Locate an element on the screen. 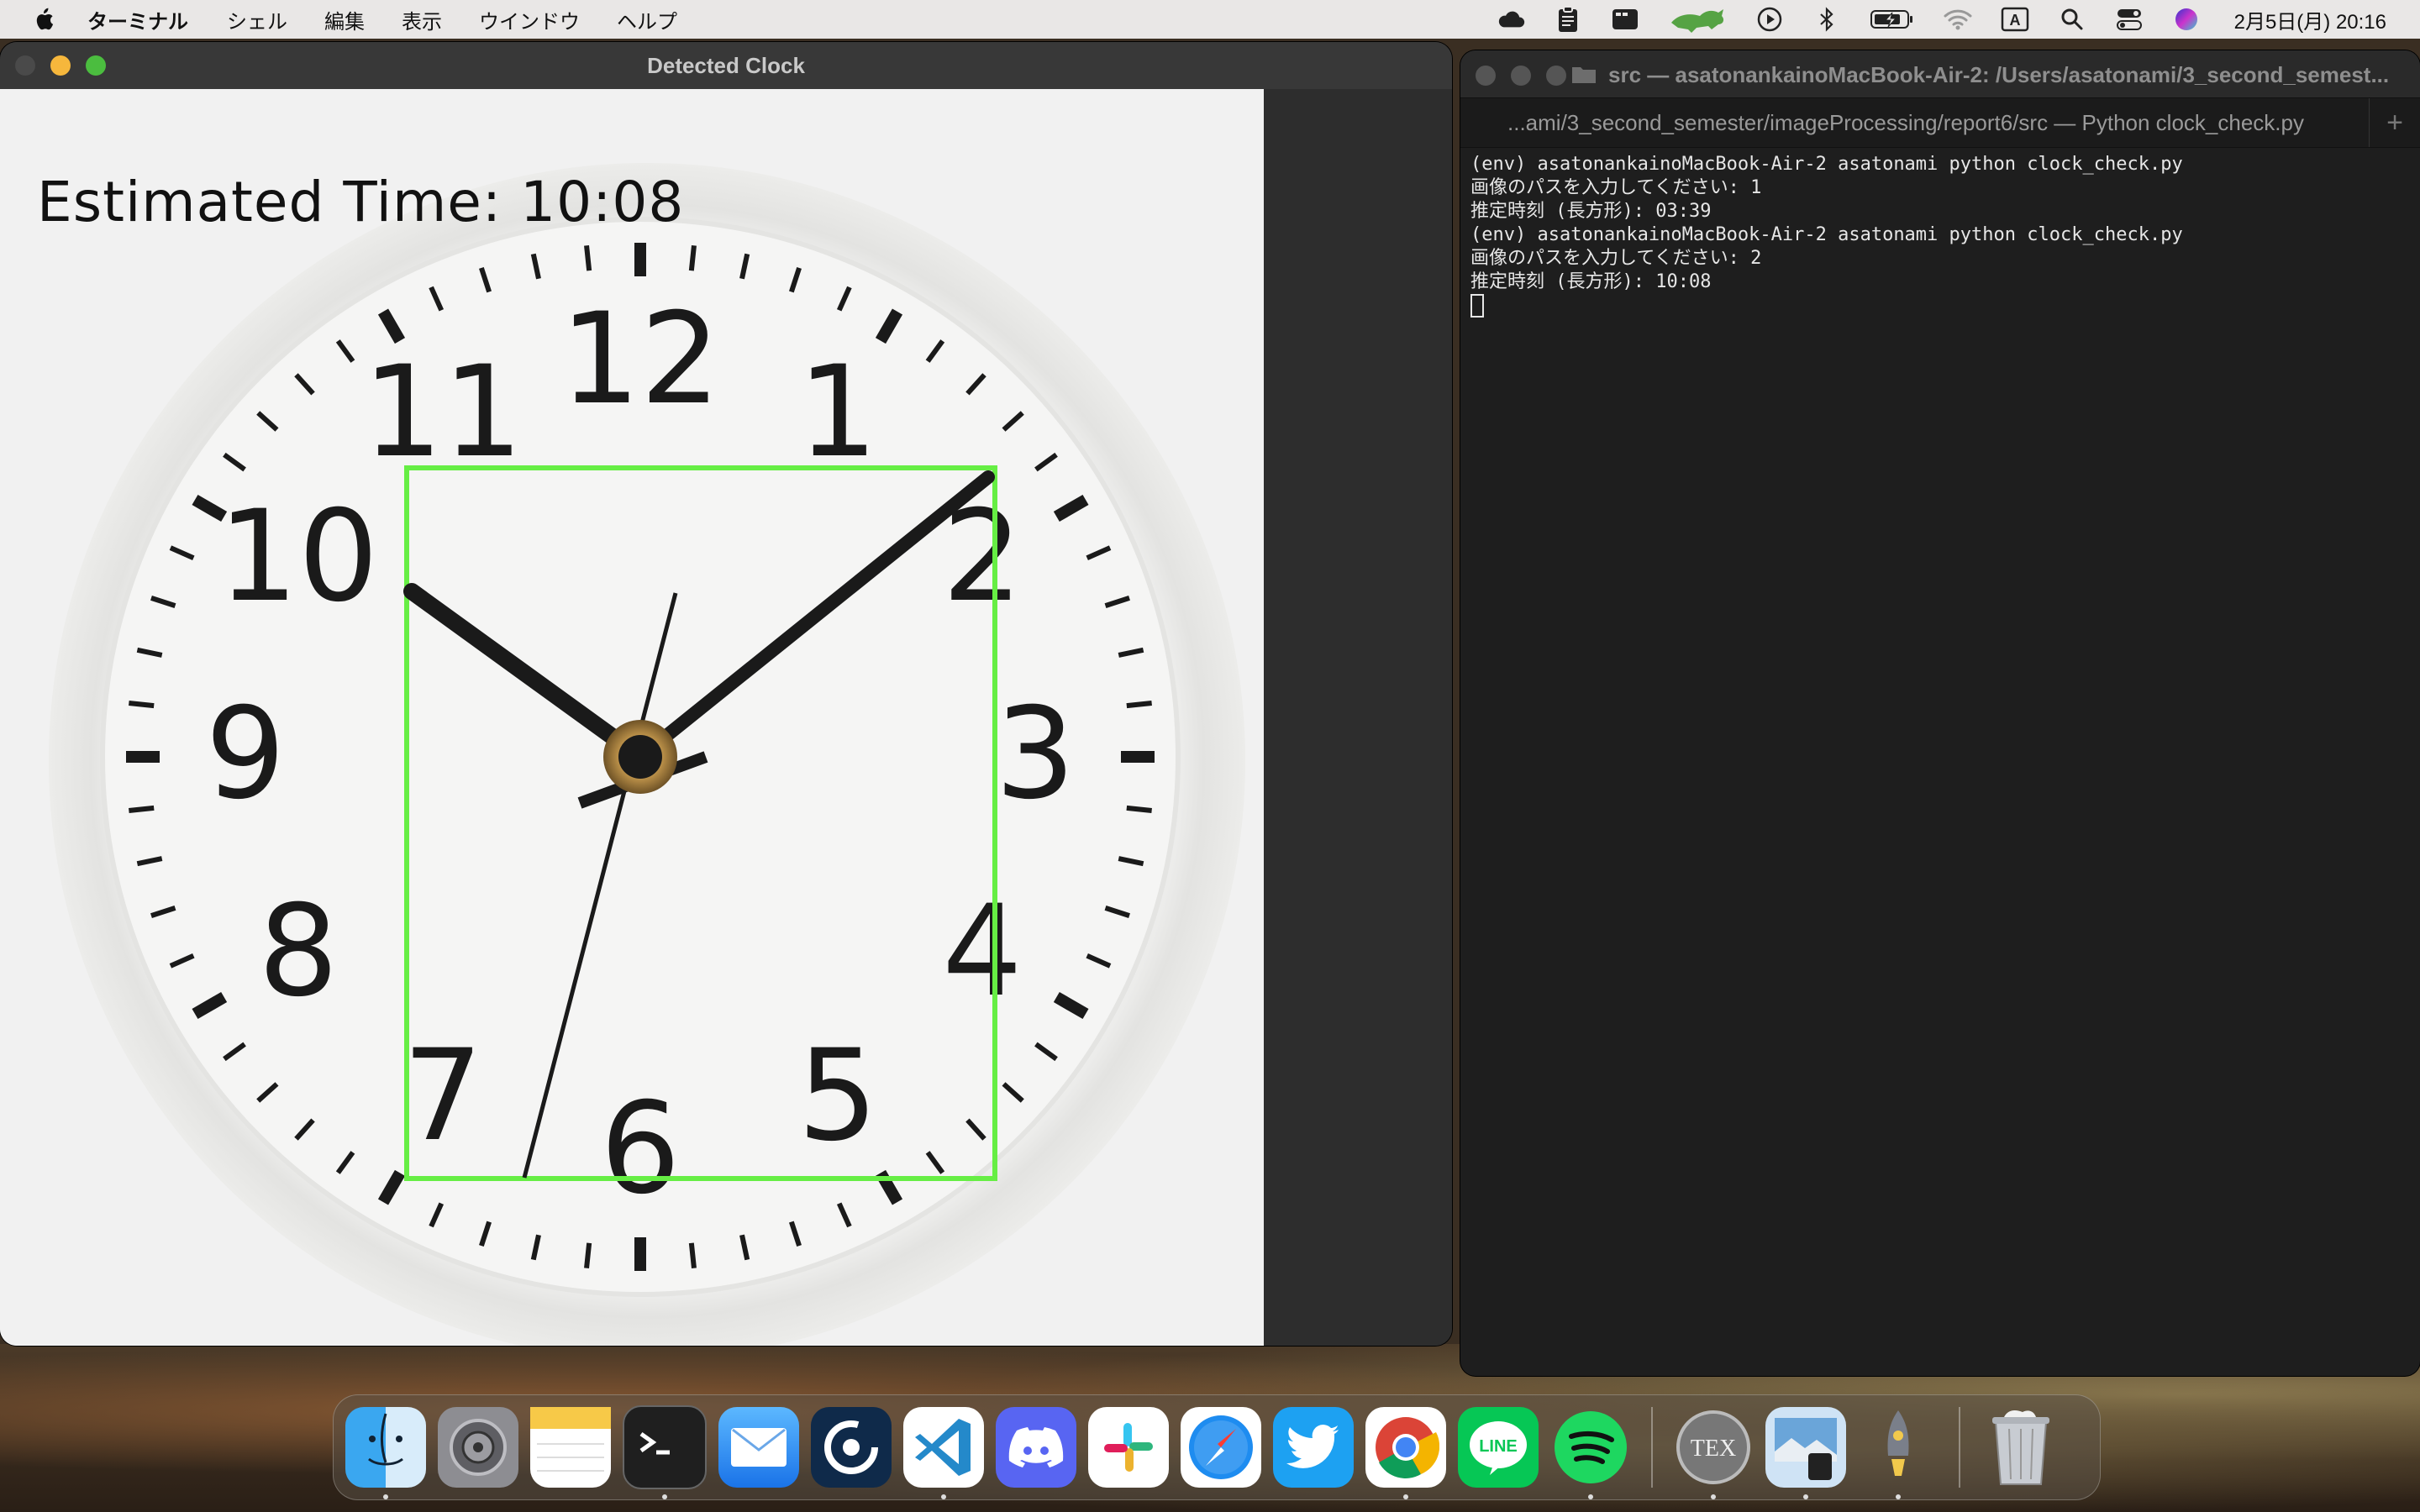 Image resolution: width=2420 pixels, height=1512 pixels. discord-icon is located at coordinates (1036, 1447).